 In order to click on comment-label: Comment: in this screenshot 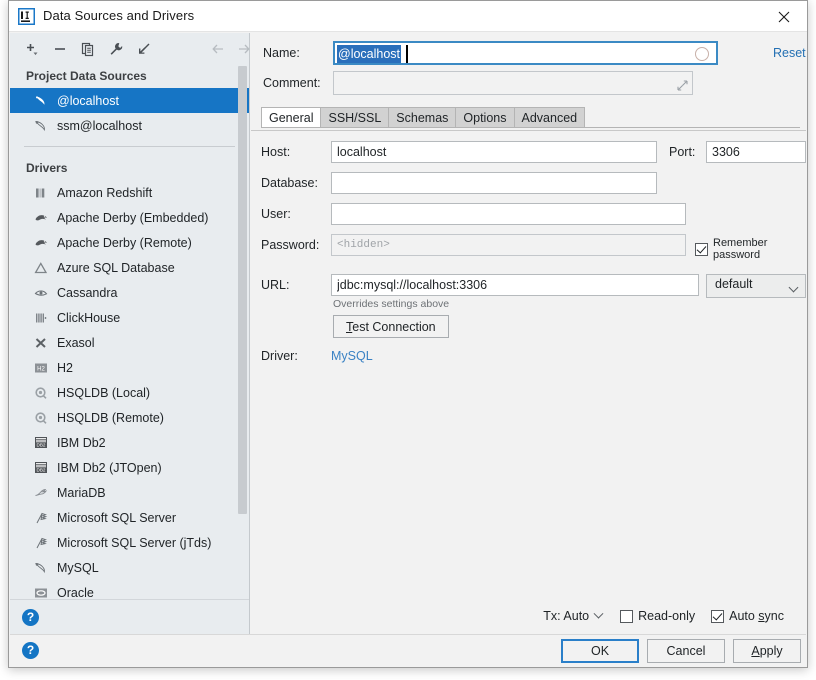, I will do `click(292, 83)`.